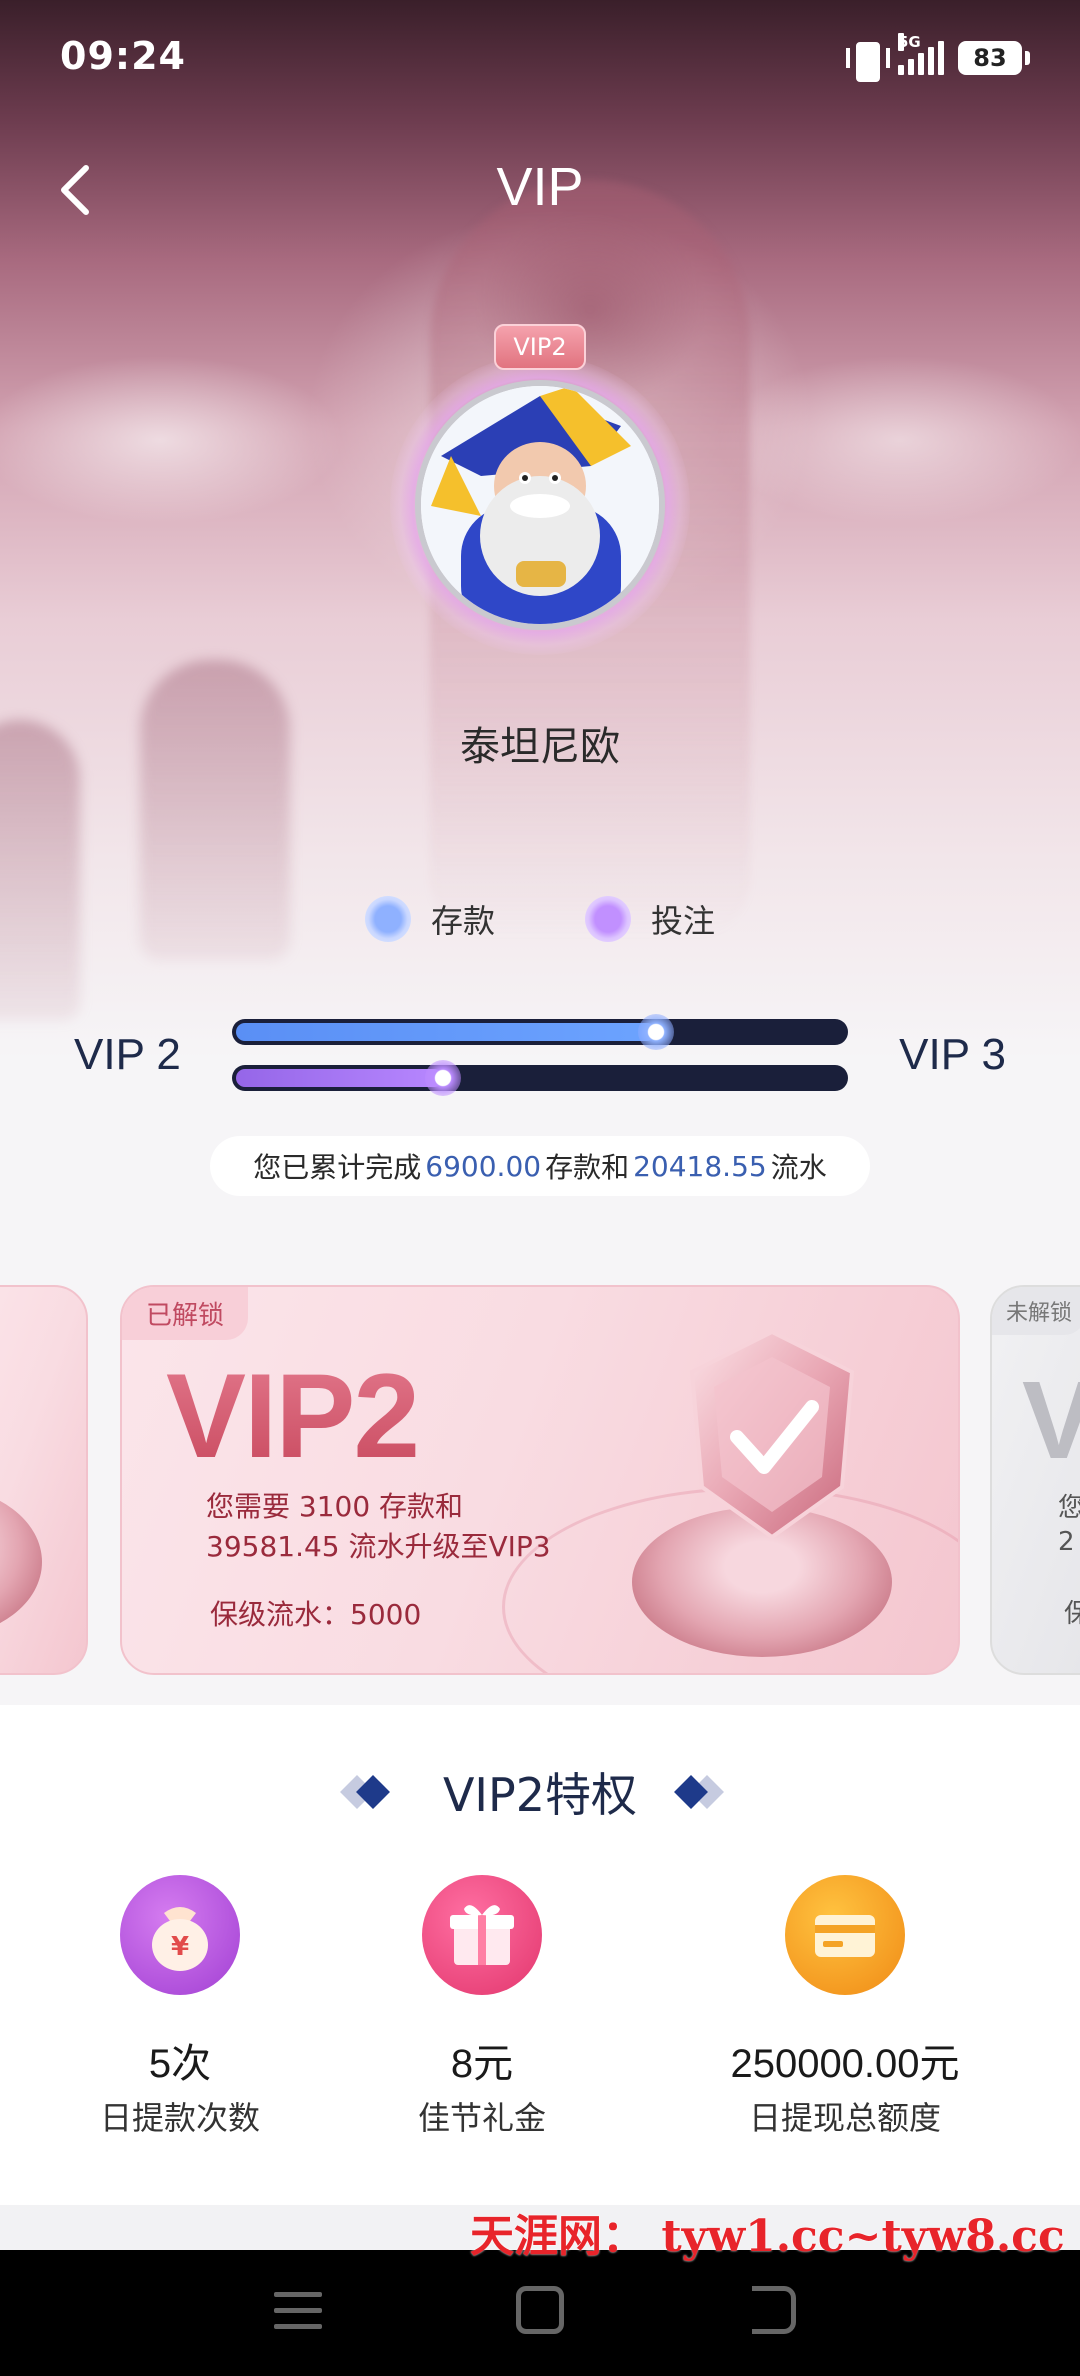 This screenshot has width=1080, height=2376. I want to click on vip-level-badge: VIP2, so click(540, 347).